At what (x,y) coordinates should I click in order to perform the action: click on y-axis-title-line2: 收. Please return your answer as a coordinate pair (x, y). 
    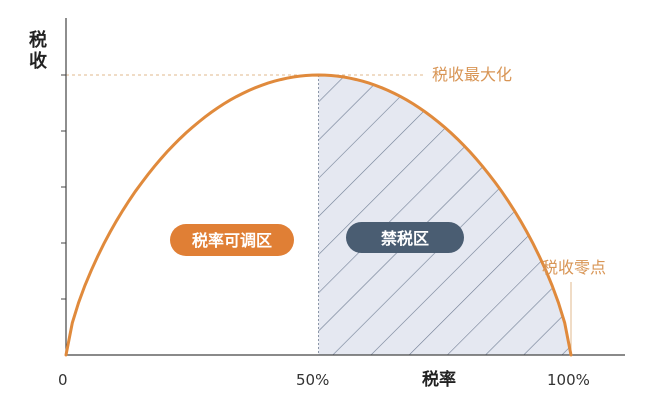
    Looking at the image, I should click on (38, 61).